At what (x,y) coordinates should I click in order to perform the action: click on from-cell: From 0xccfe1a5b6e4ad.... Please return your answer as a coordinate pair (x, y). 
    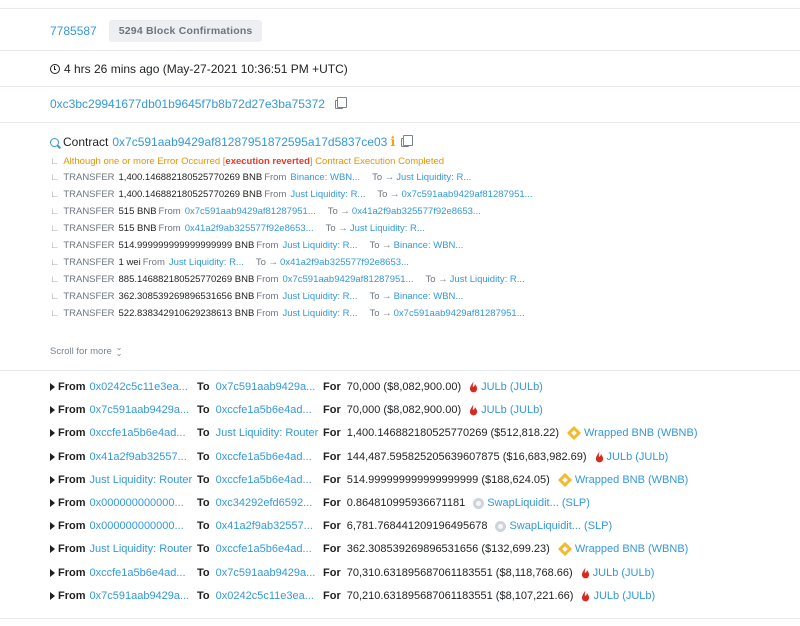
    Looking at the image, I should click on (122, 573).